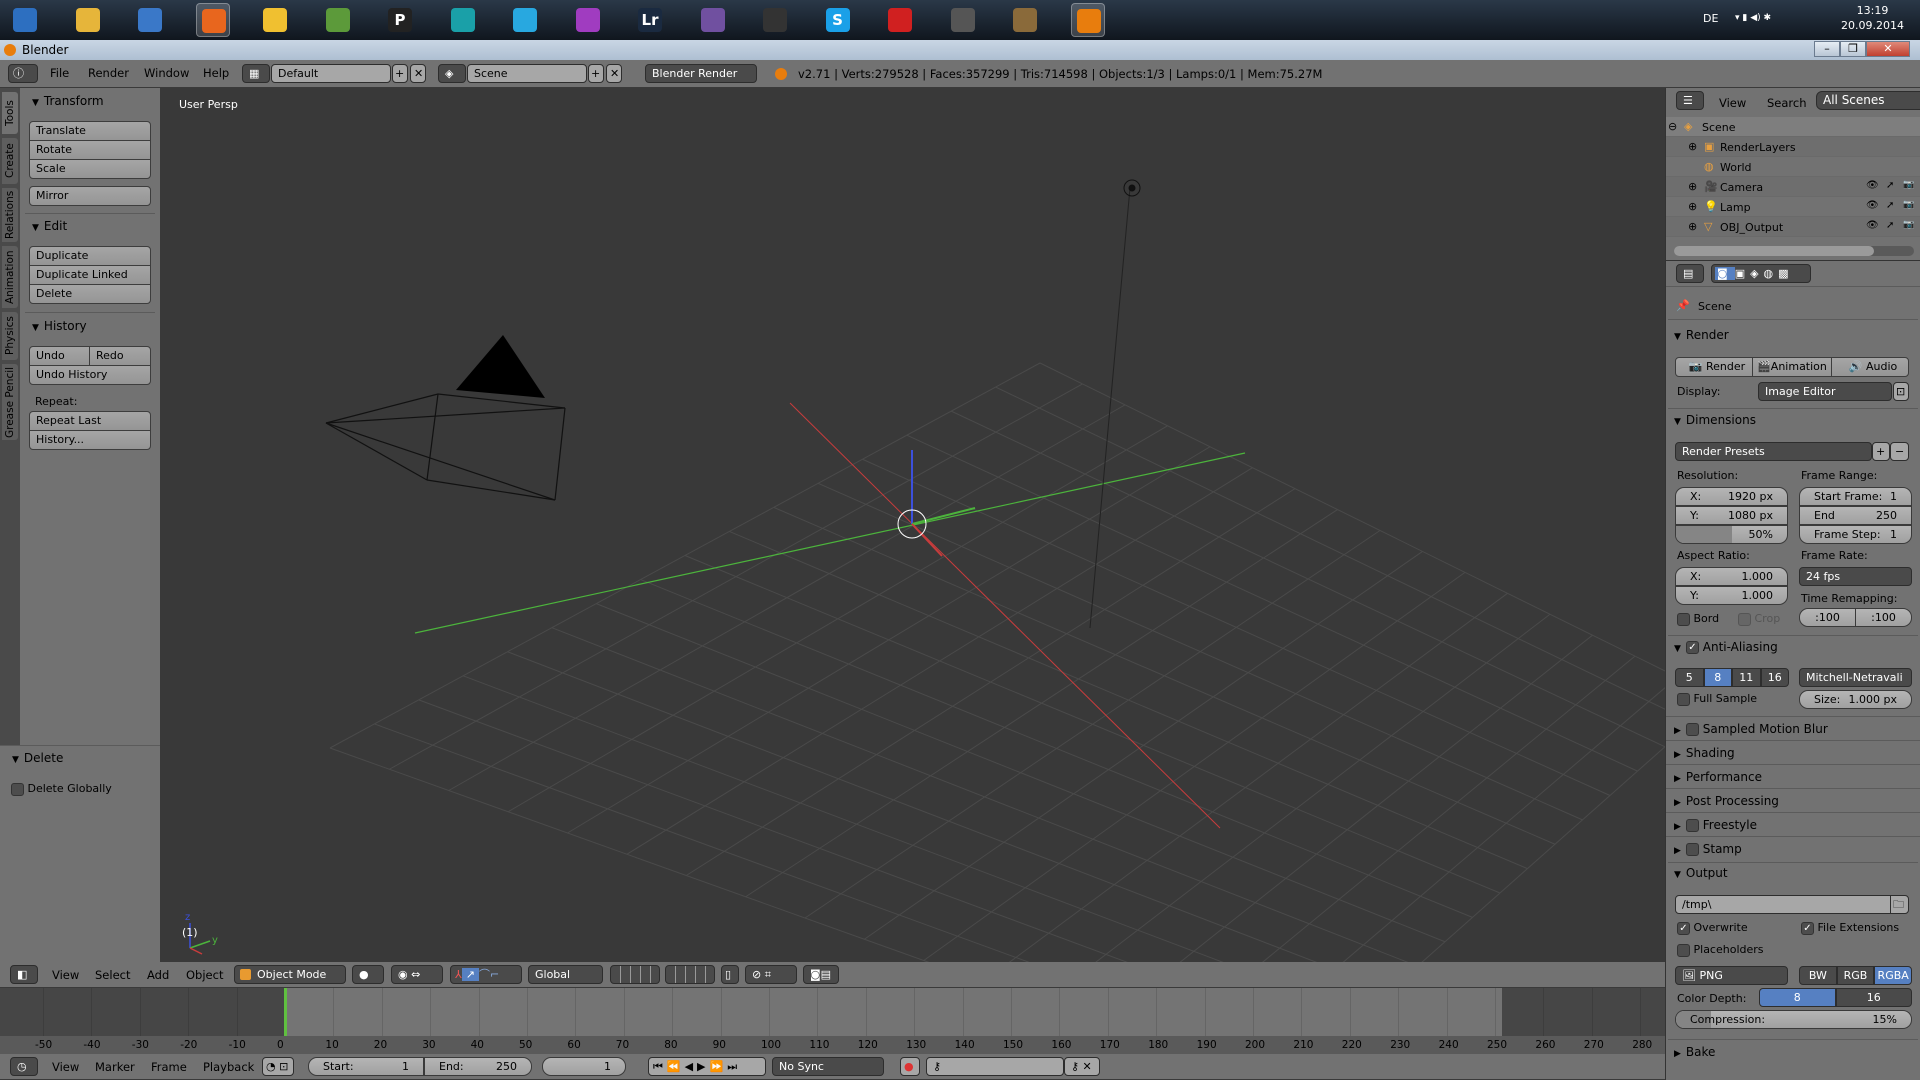 This screenshot has width=1920, height=1080. I want to click on current-frame-field: 1, so click(584, 1066).